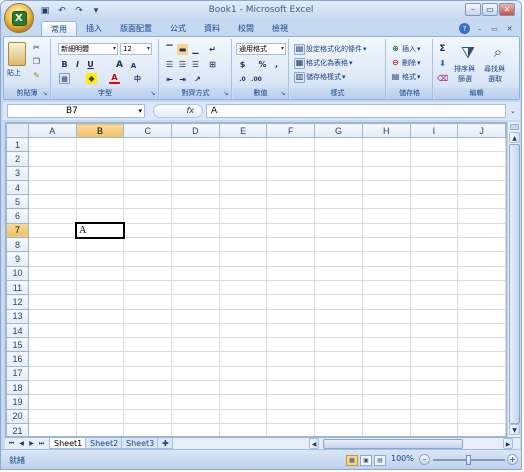  What do you see at coordinates (52, 259) in the screenshot?
I see `cell-a9` at bounding box center [52, 259].